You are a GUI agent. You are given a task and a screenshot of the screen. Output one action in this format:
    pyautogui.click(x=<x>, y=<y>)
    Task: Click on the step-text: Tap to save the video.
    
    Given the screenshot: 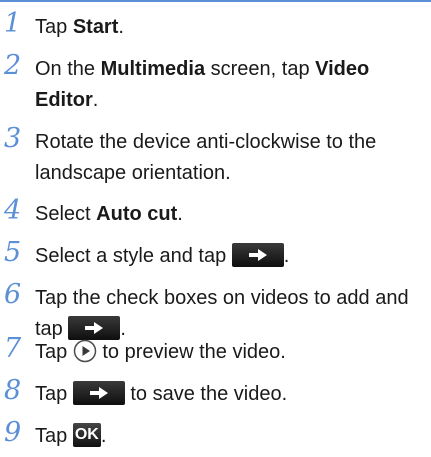 What is the action you would take?
    pyautogui.click(x=227, y=394)
    